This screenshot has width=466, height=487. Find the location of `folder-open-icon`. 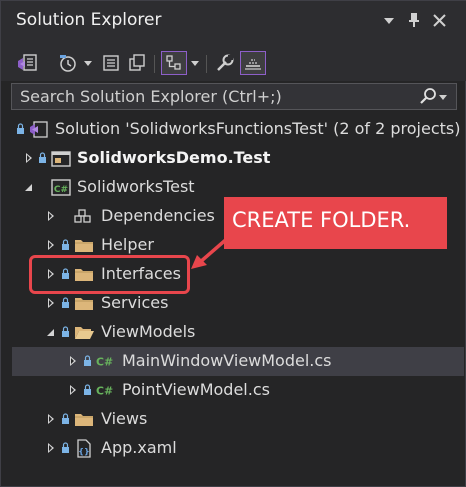

folder-open-icon is located at coordinates (84, 333).